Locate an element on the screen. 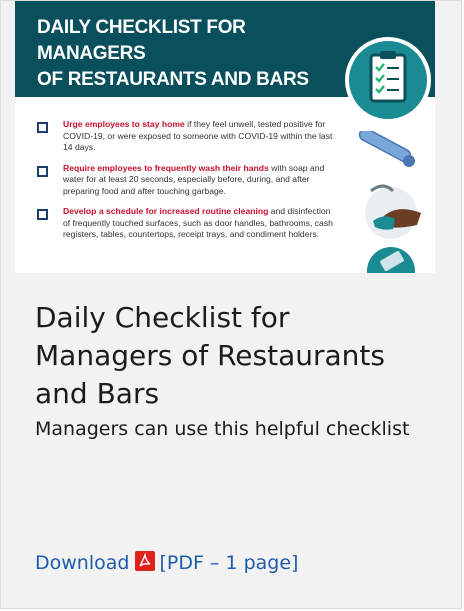  download-label: Download is located at coordinates (82, 563).